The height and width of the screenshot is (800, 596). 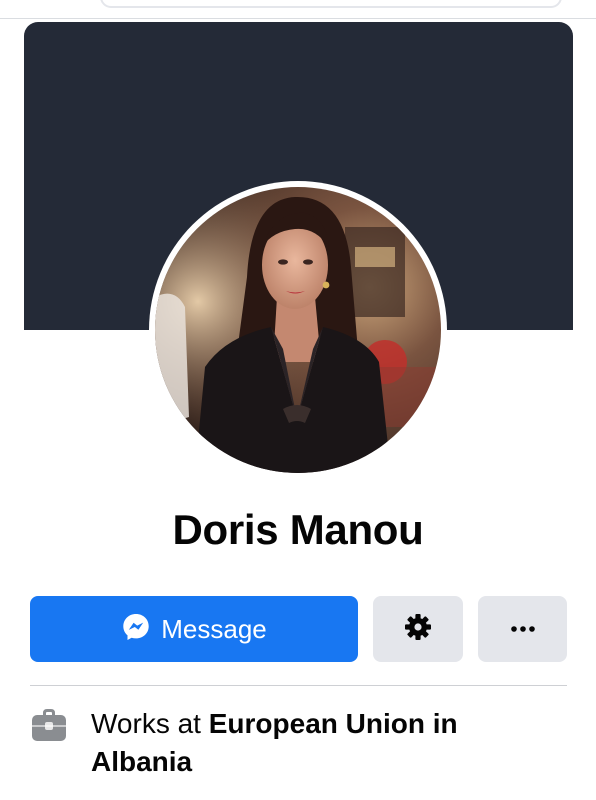 I want to click on more-options-button, so click(x=522, y=629).